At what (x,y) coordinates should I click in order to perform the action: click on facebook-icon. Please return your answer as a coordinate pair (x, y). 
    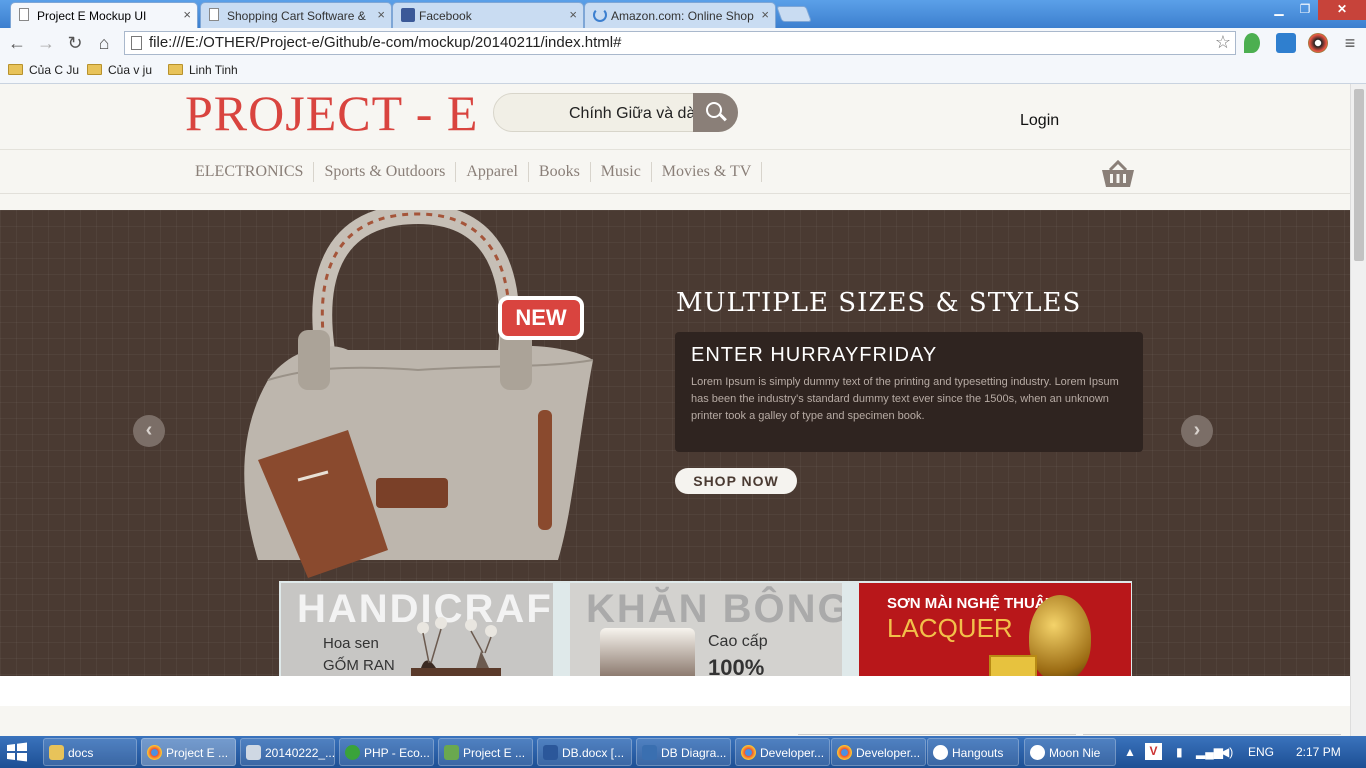
    Looking at the image, I should click on (408, 15).